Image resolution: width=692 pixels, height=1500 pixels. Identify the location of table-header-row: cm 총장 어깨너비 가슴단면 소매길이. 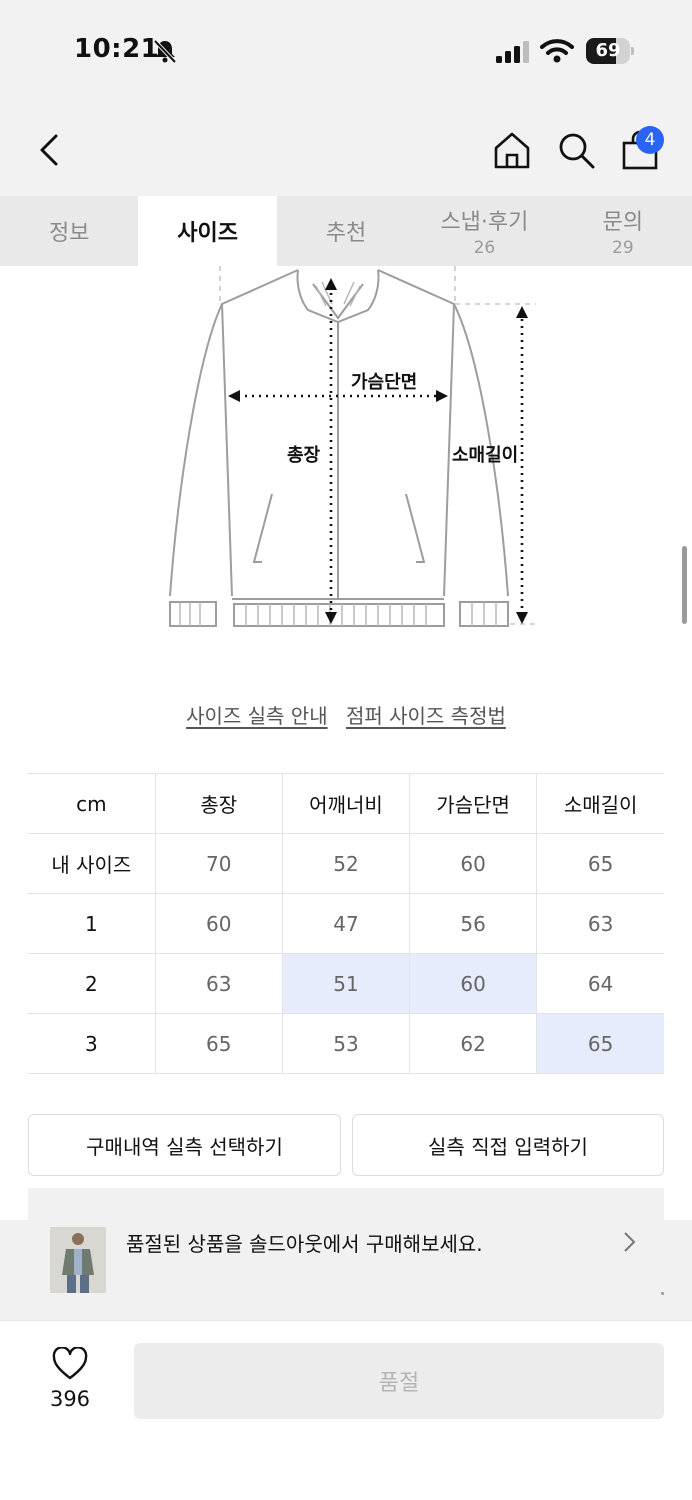
(346, 803).